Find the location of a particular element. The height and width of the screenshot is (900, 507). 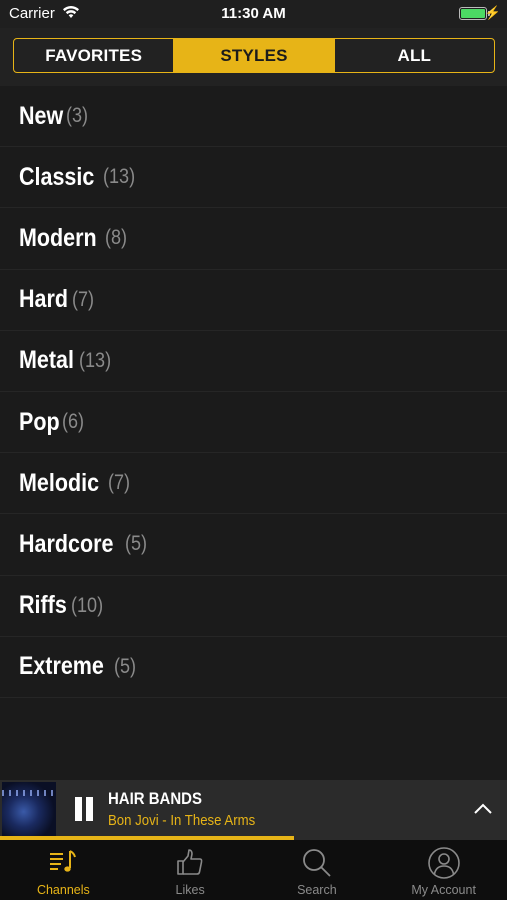

tab-search: Search is located at coordinates (317, 870).